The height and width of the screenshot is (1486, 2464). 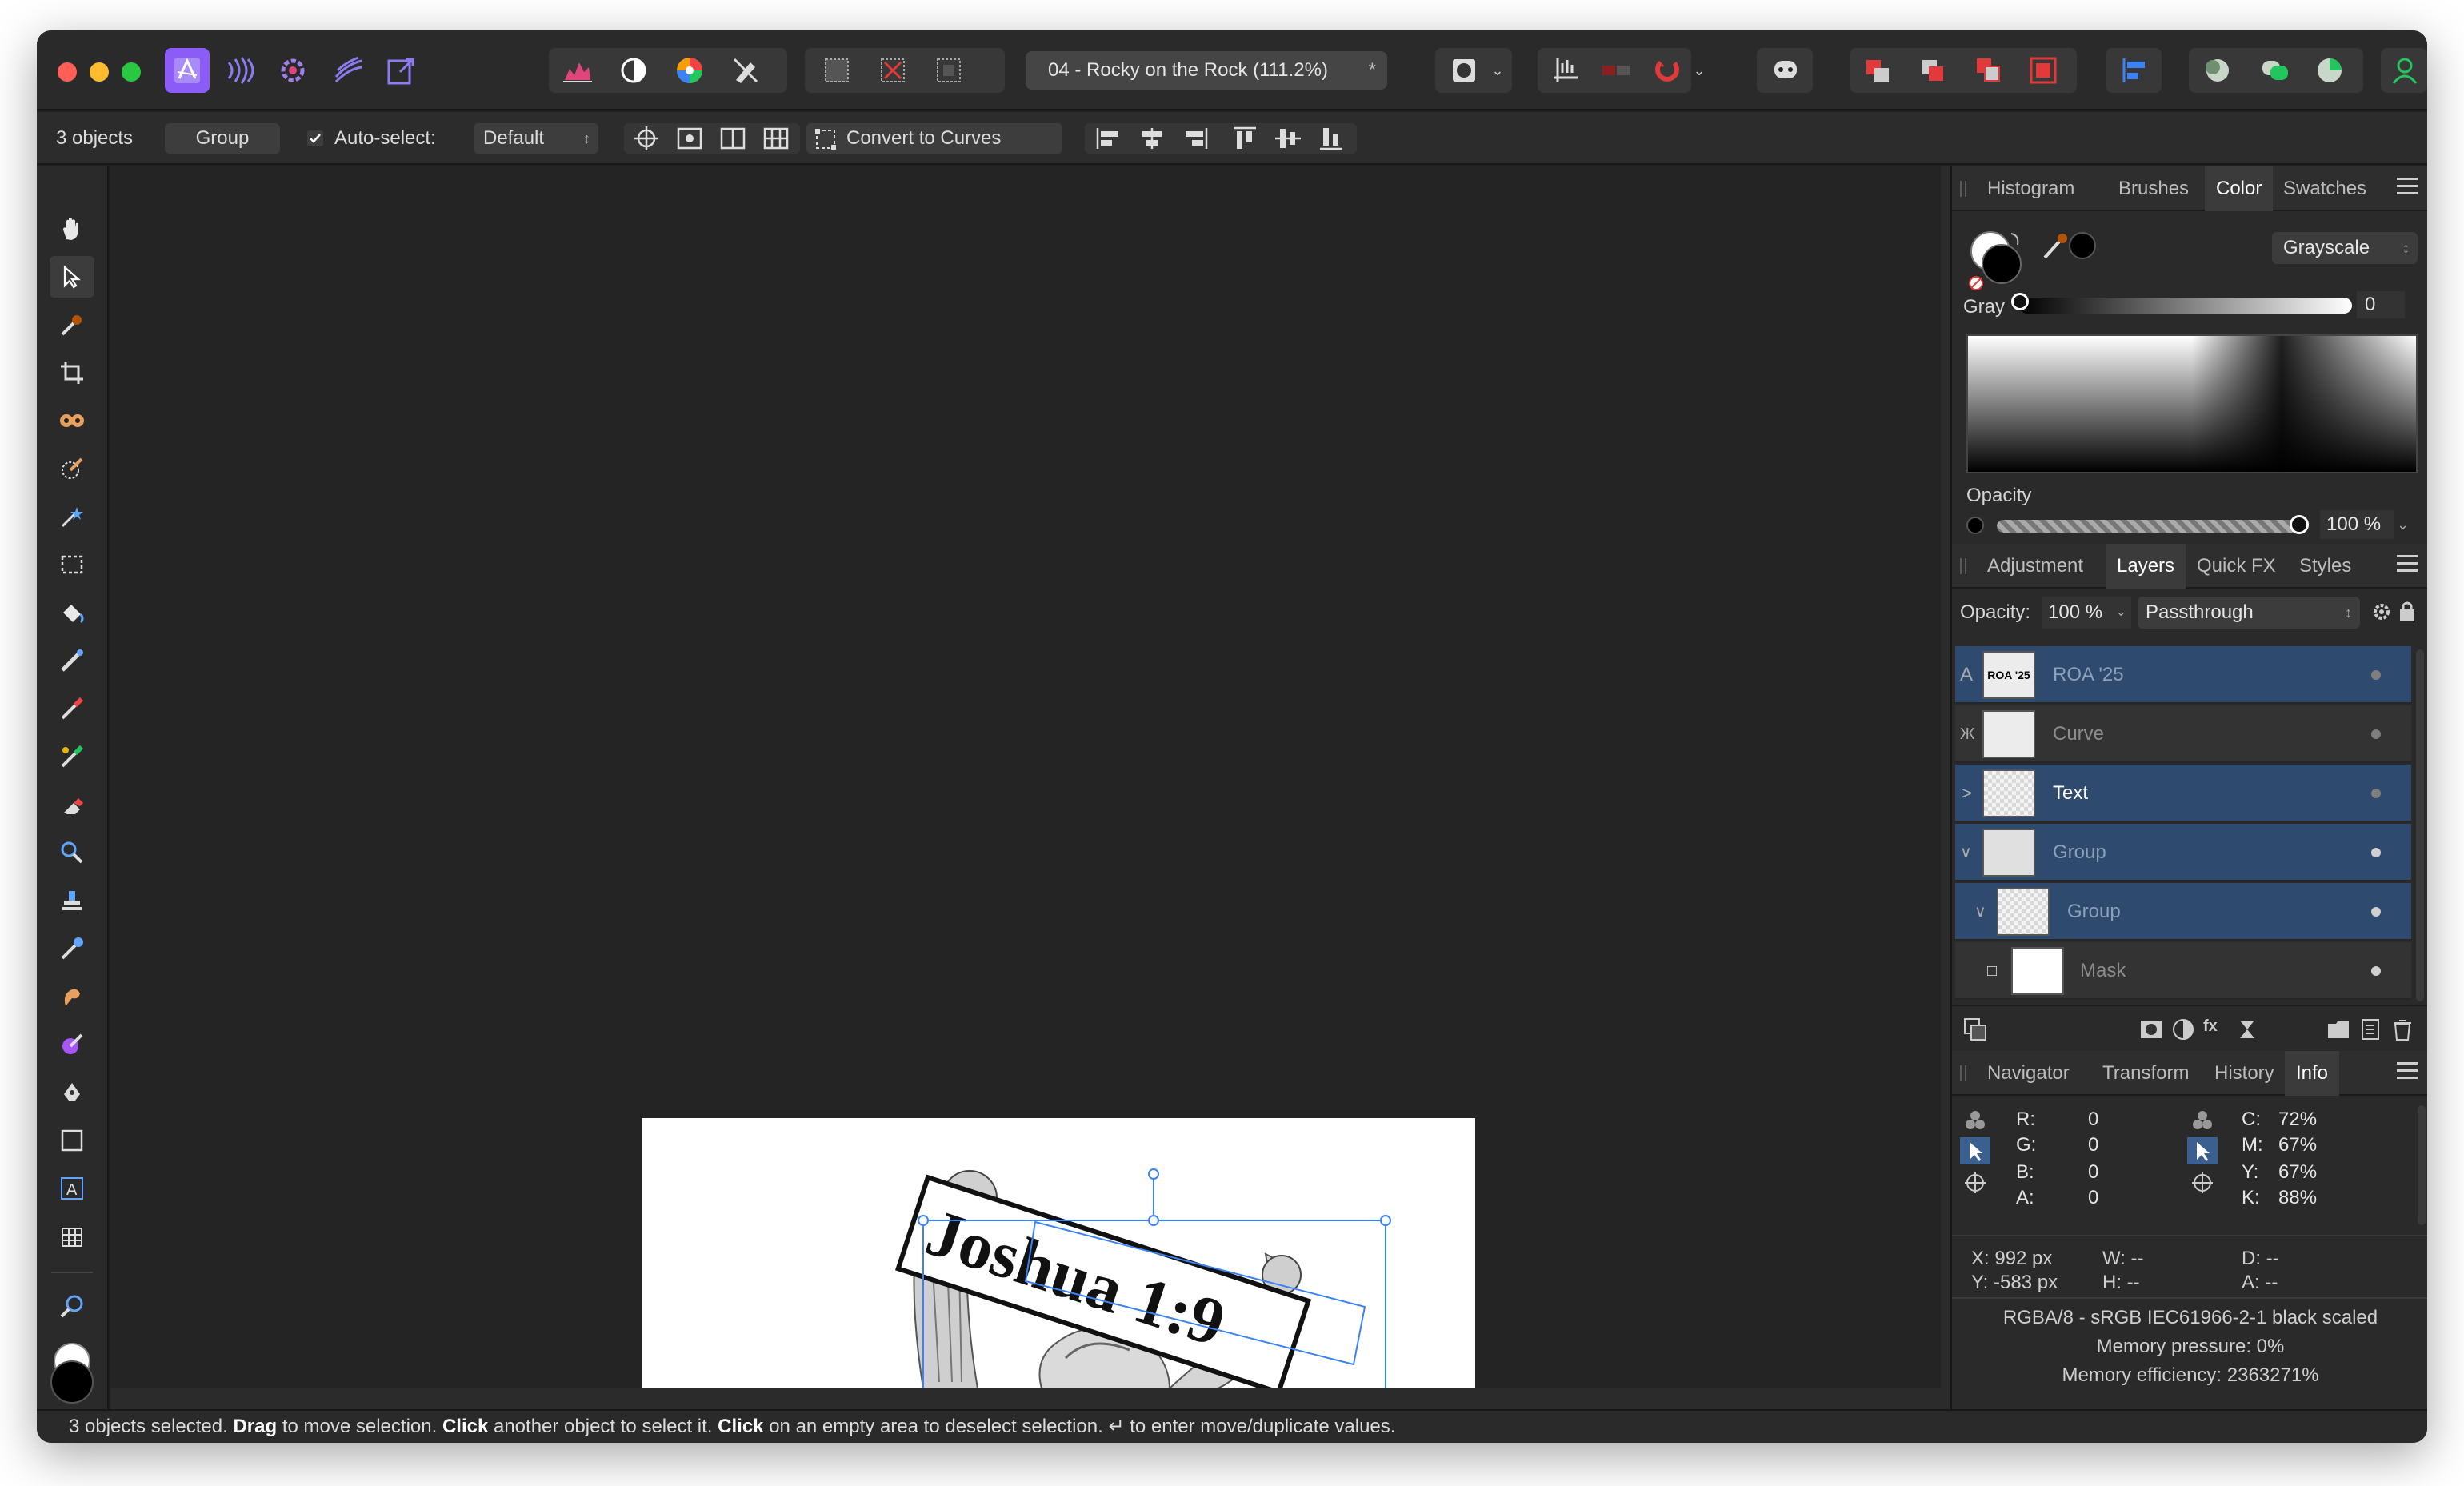 What do you see at coordinates (1152, 138) in the screenshot?
I see `align-center-icon` at bounding box center [1152, 138].